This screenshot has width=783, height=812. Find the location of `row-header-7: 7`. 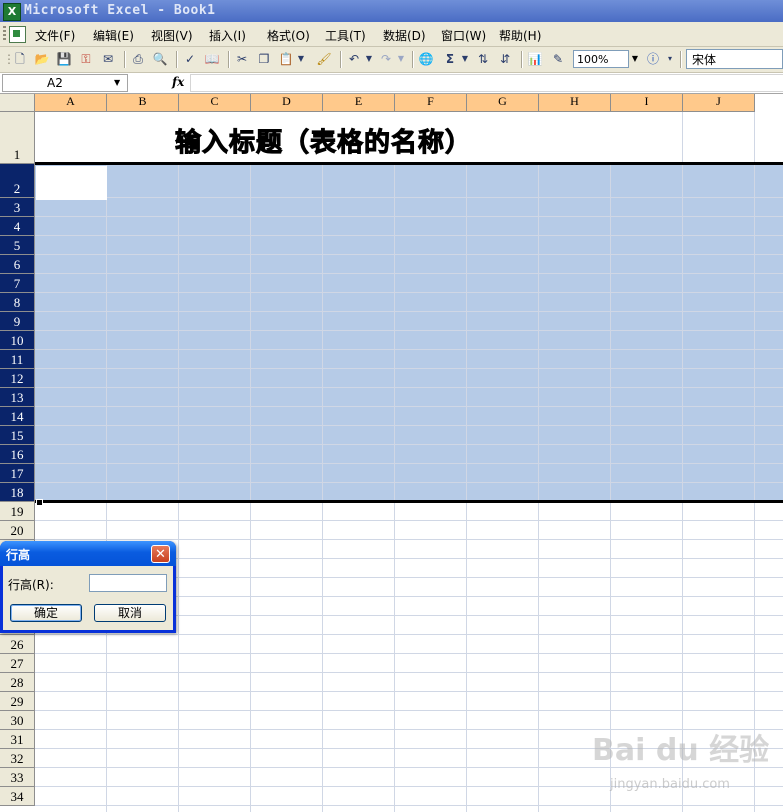

row-header-7: 7 is located at coordinates (17, 283).